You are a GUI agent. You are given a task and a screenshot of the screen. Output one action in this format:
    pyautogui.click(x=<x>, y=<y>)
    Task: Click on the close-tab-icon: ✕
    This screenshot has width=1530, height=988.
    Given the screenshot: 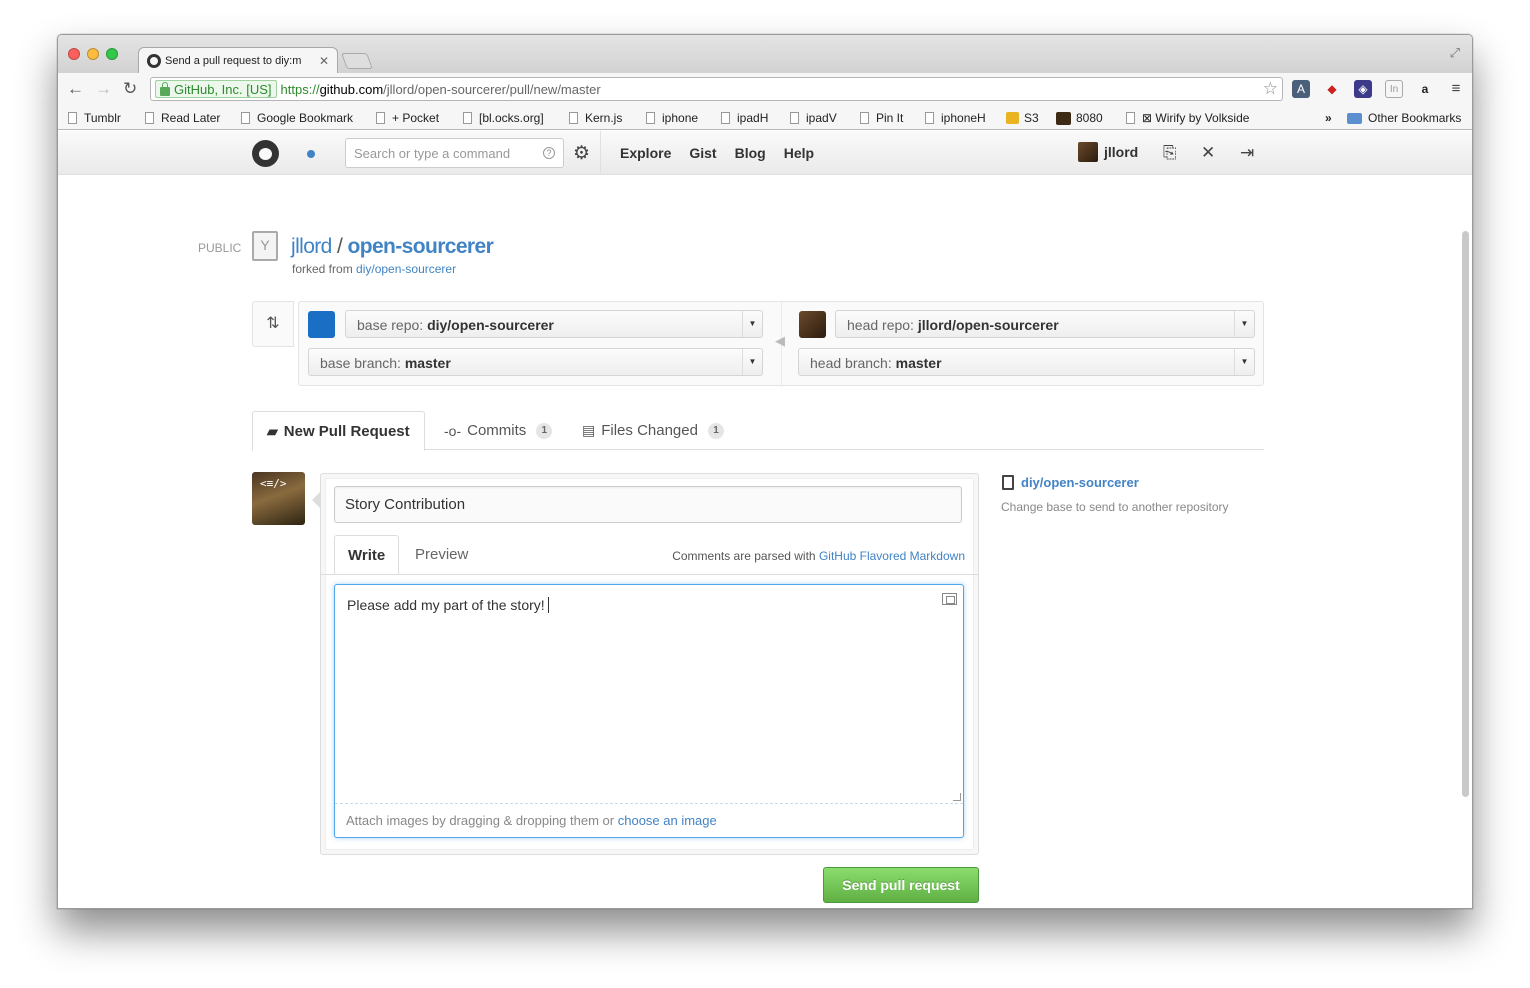 What is the action you would take?
    pyautogui.click(x=324, y=61)
    